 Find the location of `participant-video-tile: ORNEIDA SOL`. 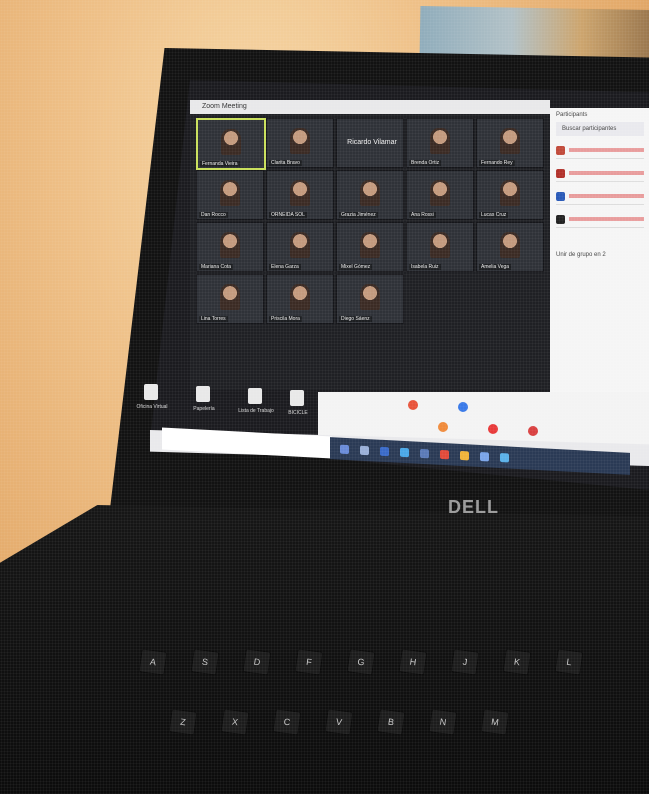

participant-video-tile: ORNEIDA SOL is located at coordinates (300, 195).